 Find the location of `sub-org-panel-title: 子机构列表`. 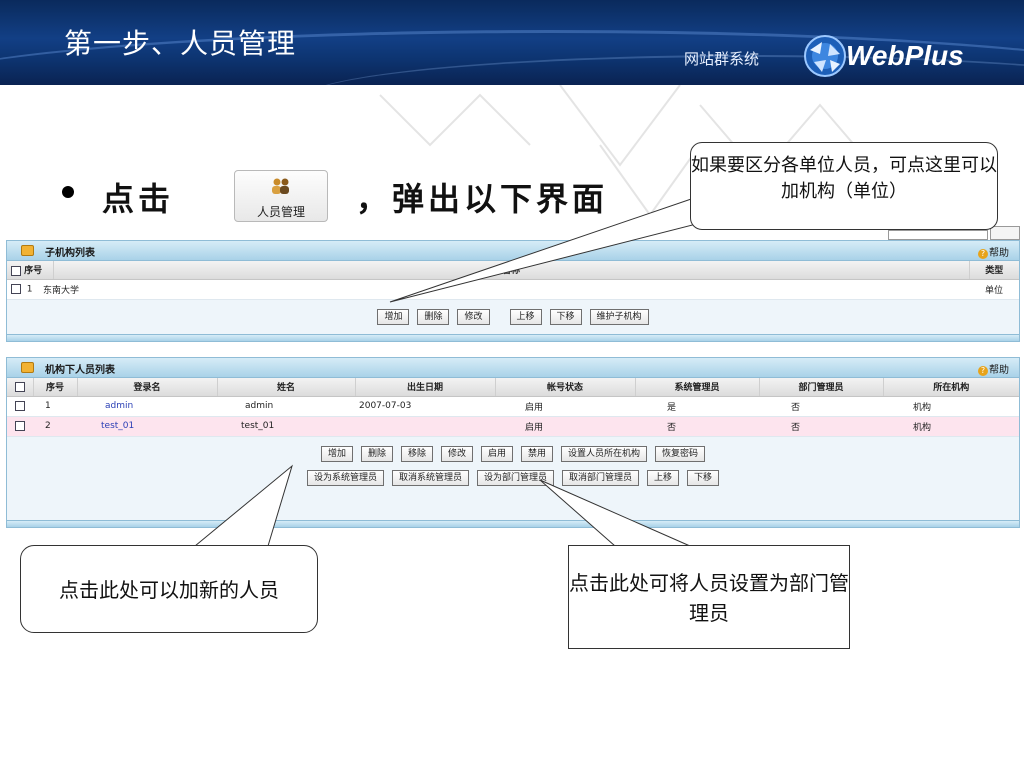

sub-org-panel-title: 子机构列表 is located at coordinates (70, 253).